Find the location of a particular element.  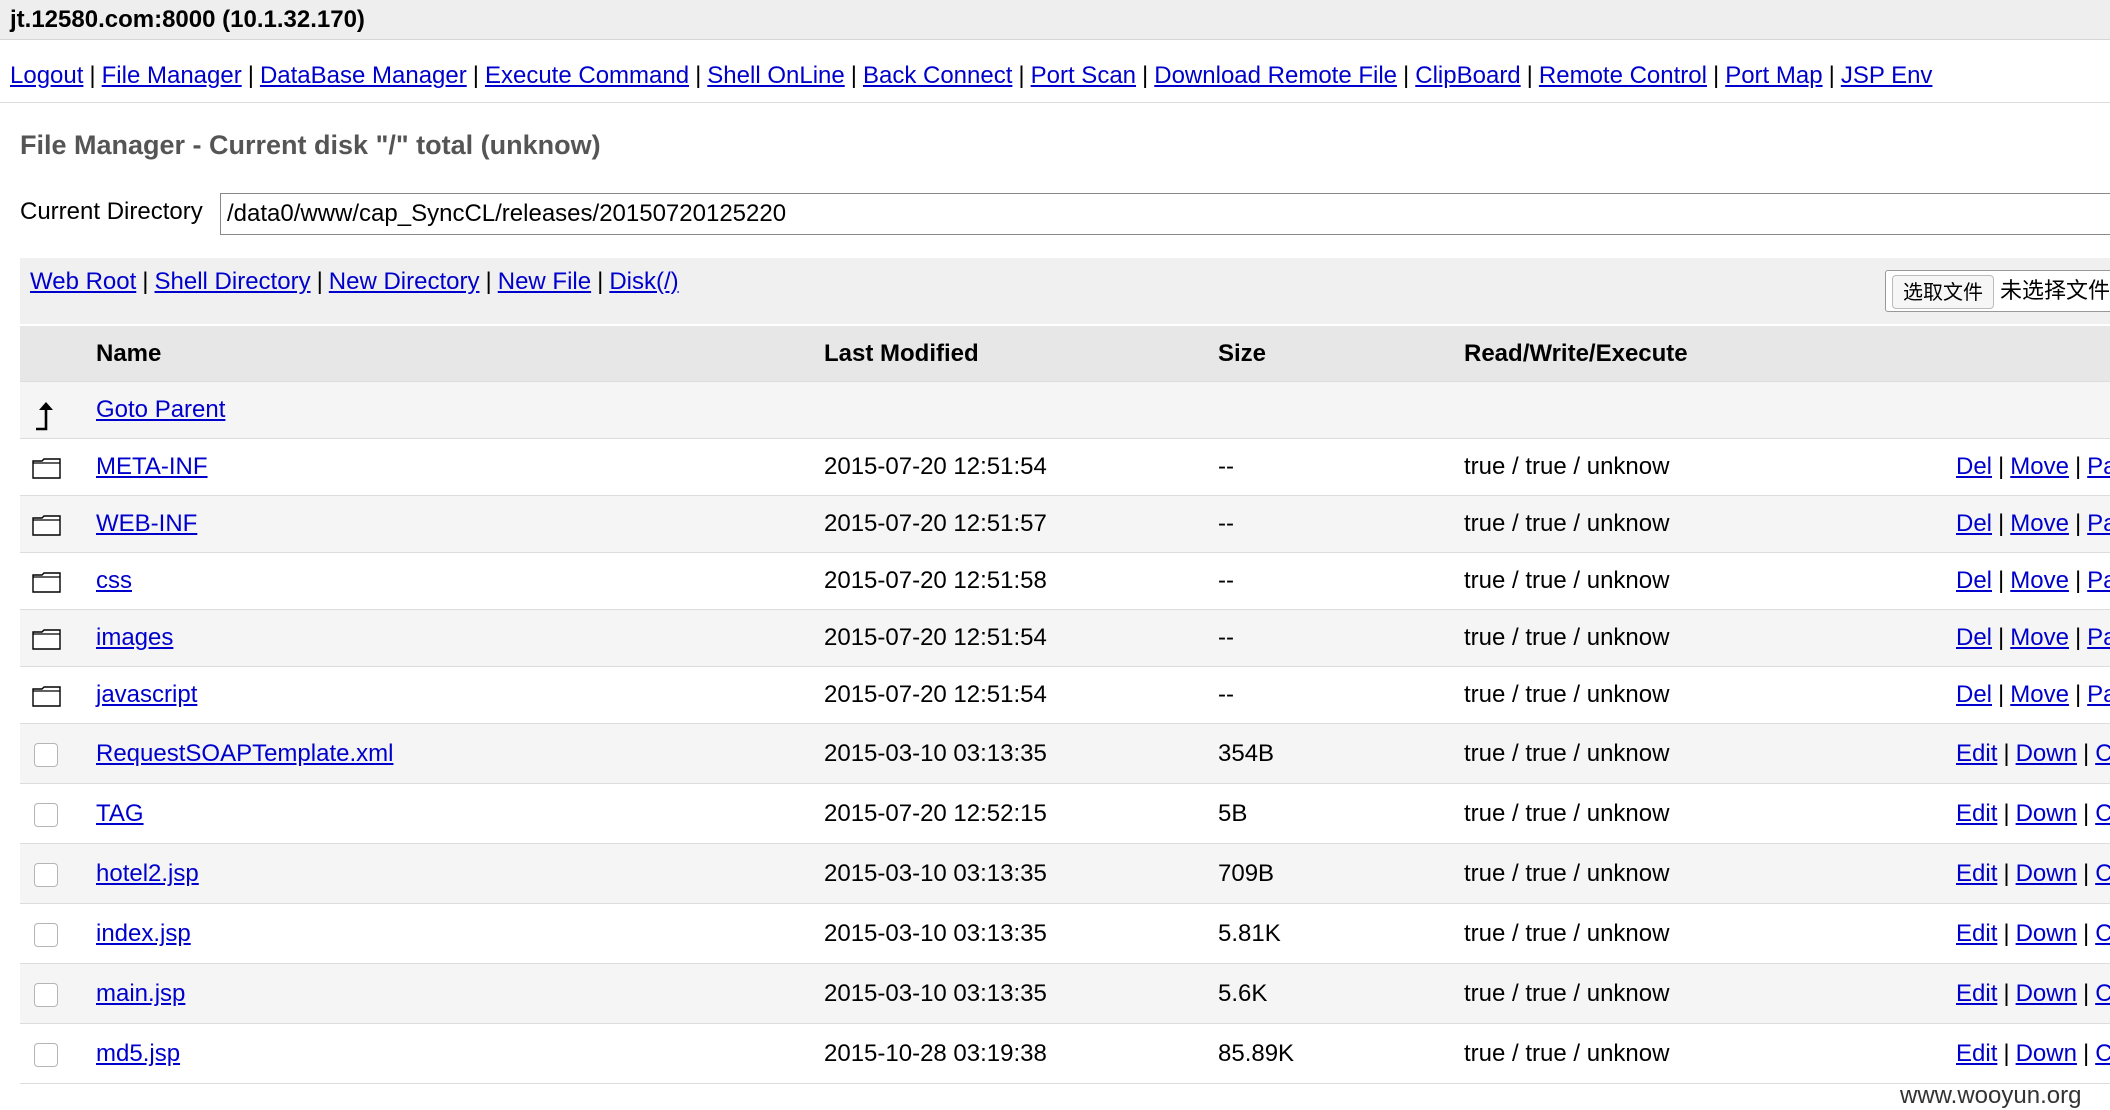

entry-name-link: md5.jsp is located at coordinates (138, 1053).